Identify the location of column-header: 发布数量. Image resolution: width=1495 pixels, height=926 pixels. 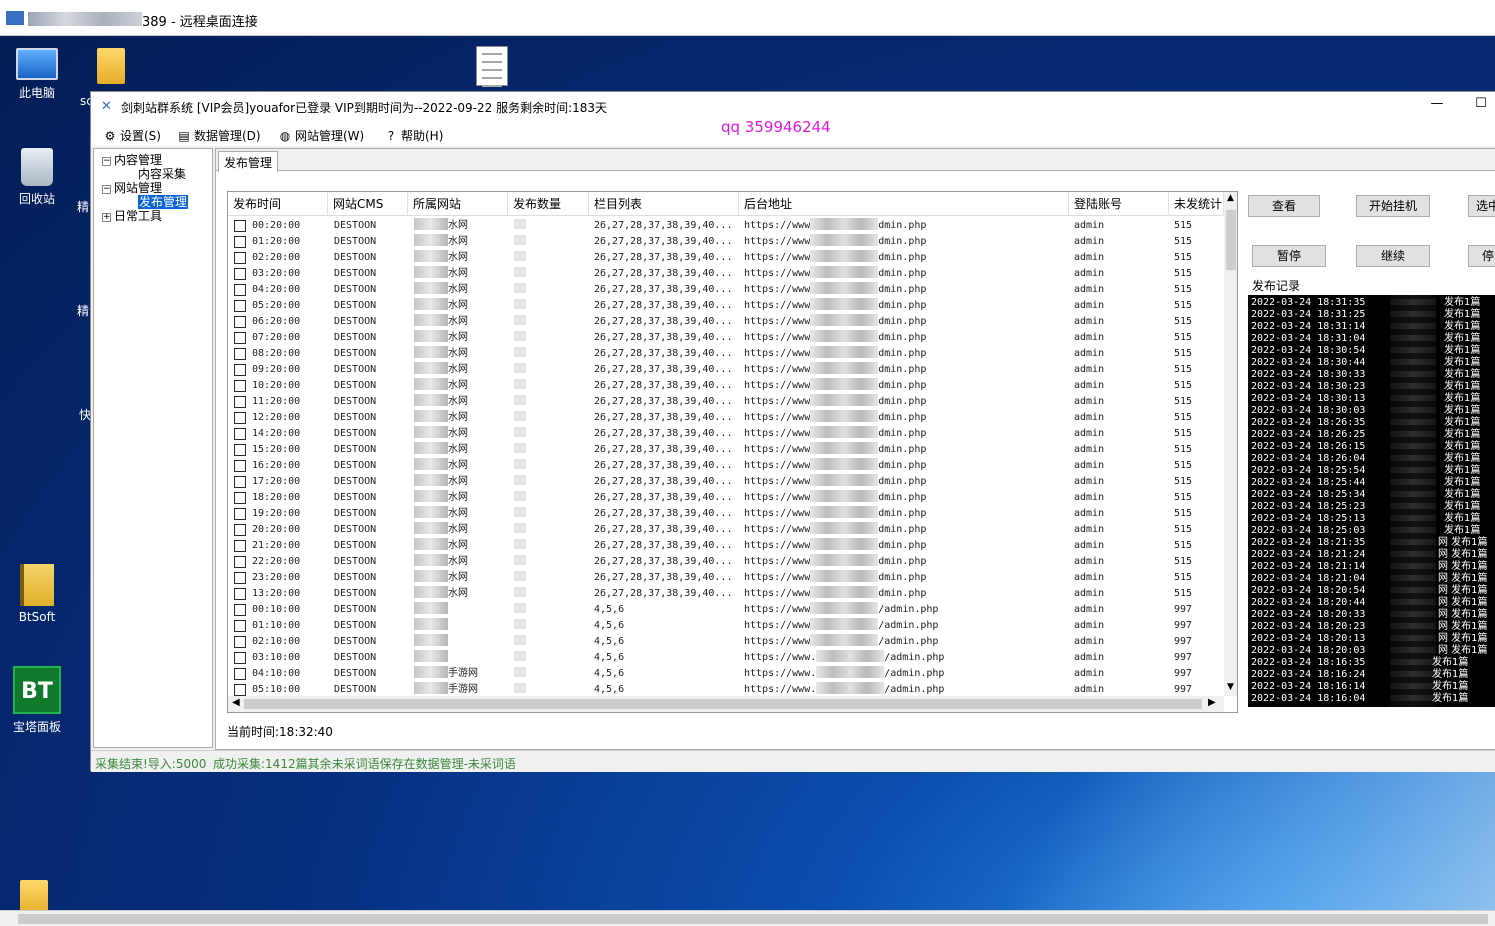
(548, 204).